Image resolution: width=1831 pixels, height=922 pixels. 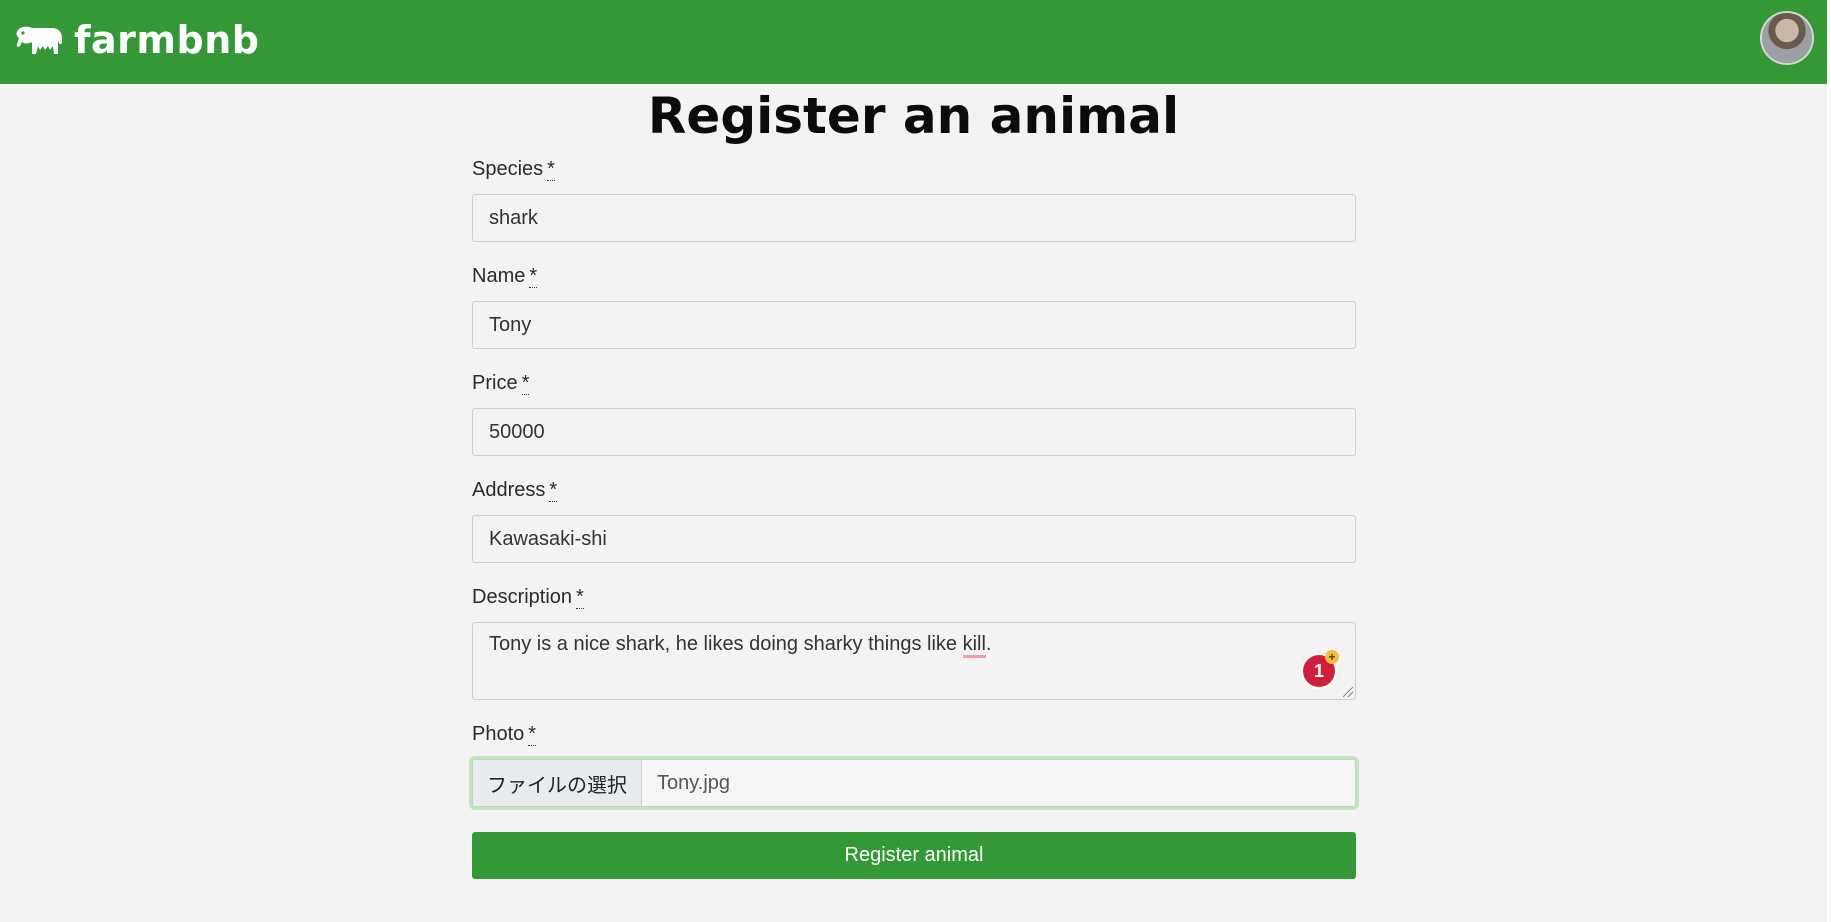 I want to click on description-text-end: ., so click(x=988, y=644).